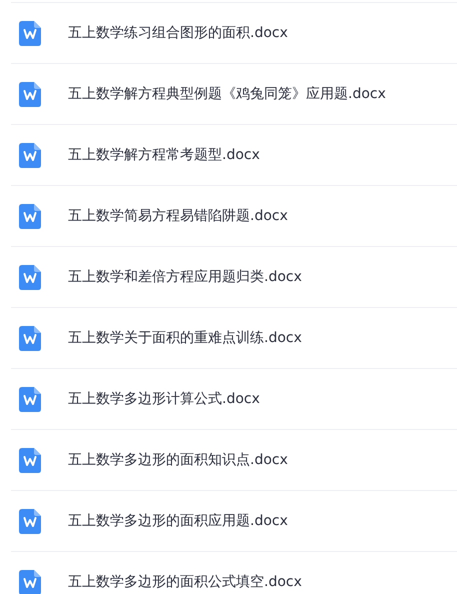  Describe the element at coordinates (178, 521) in the screenshot. I see `file-name: 五上数学多边形的面积应用题.docx` at that location.